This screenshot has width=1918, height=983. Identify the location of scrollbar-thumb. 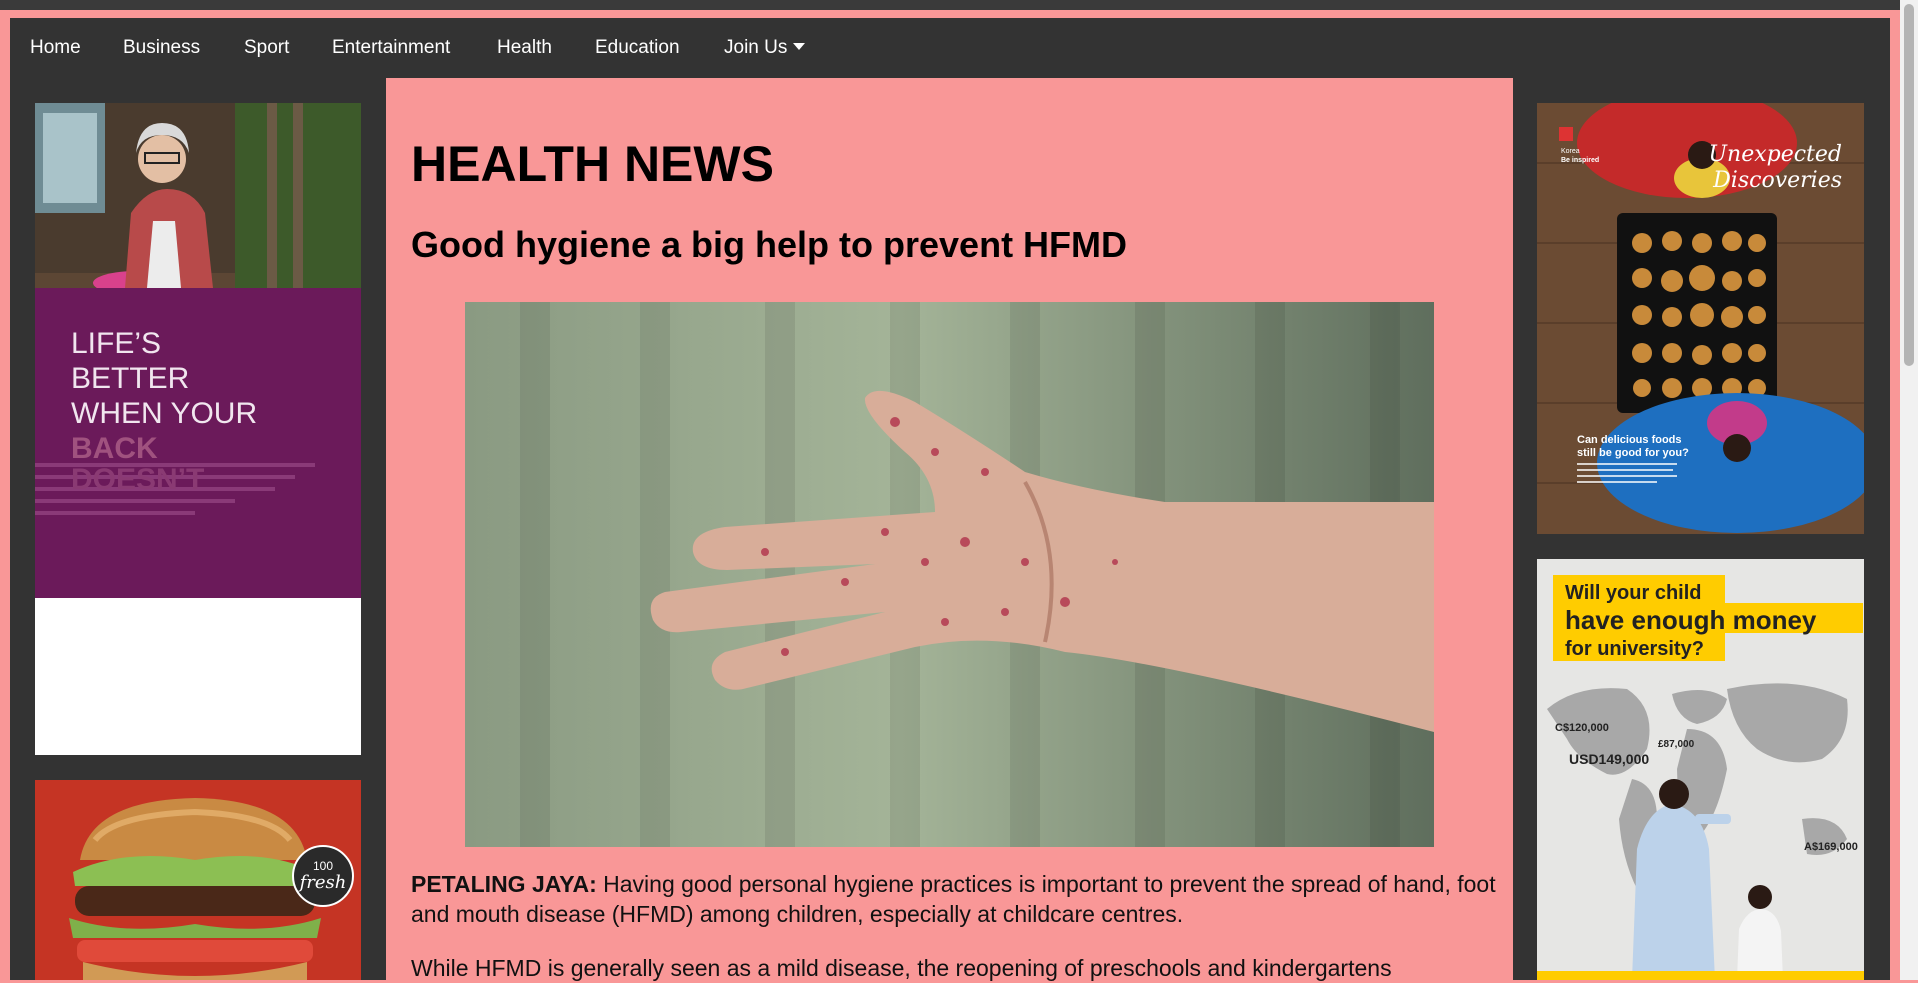
(1909, 185).